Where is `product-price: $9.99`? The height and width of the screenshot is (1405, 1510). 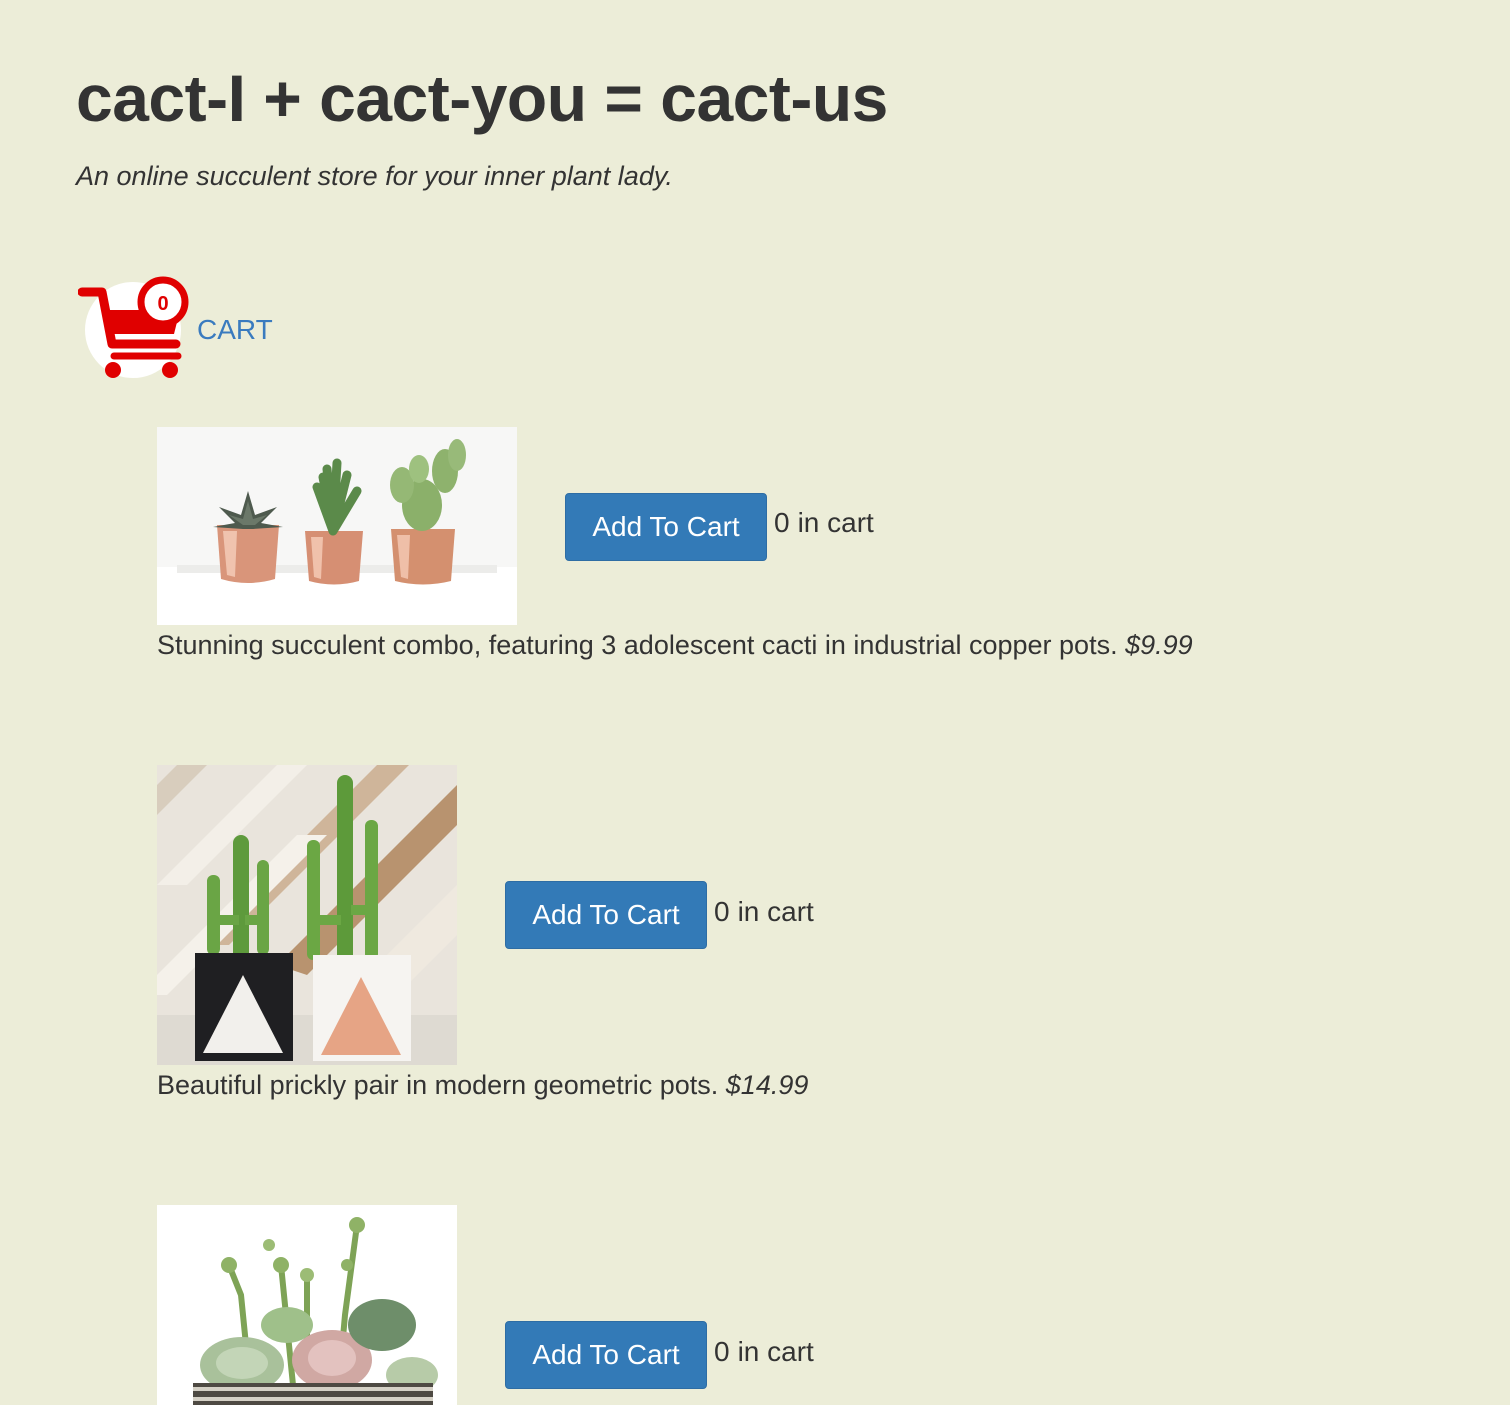
product-price: $9.99 is located at coordinates (1159, 645).